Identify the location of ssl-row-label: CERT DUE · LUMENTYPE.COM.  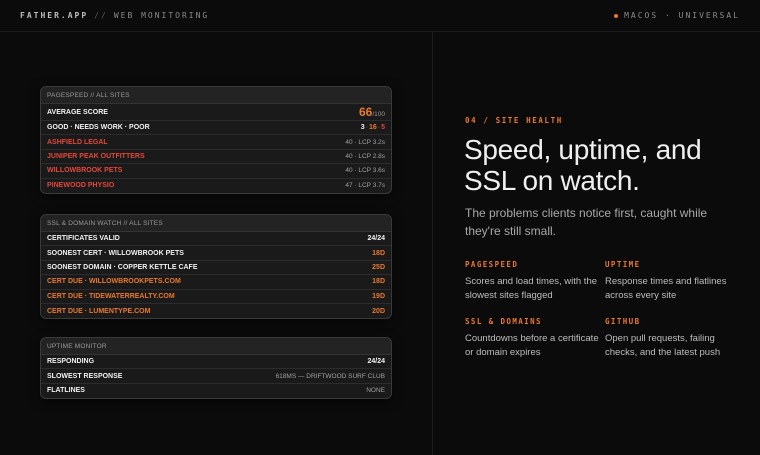
(99, 311).